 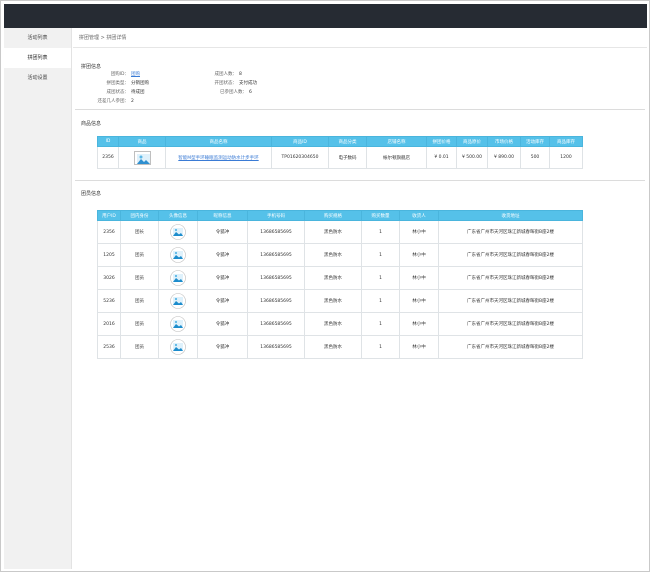 What do you see at coordinates (510, 215) in the screenshot?
I see `col-header: 收货地址` at bounding box center [510, 215].